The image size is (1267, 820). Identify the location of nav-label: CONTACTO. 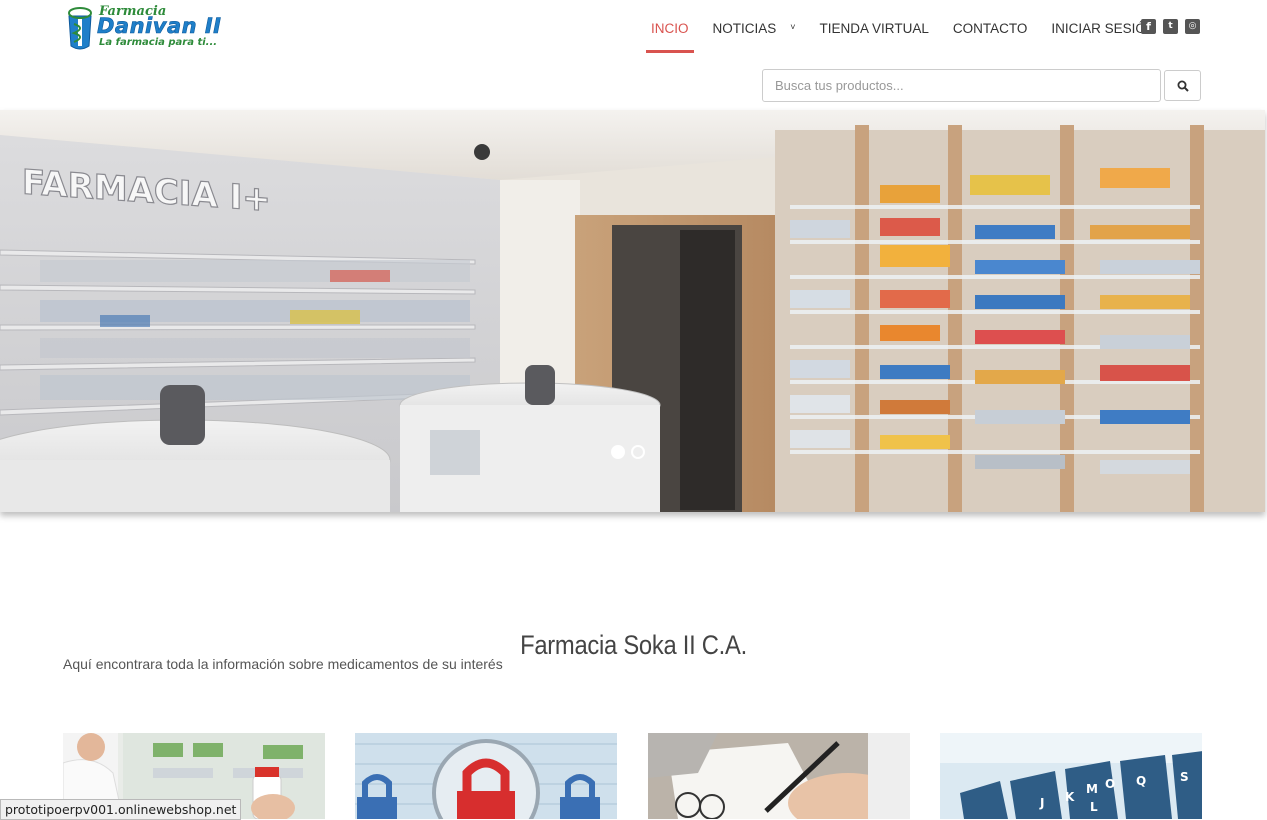
(990, 28).